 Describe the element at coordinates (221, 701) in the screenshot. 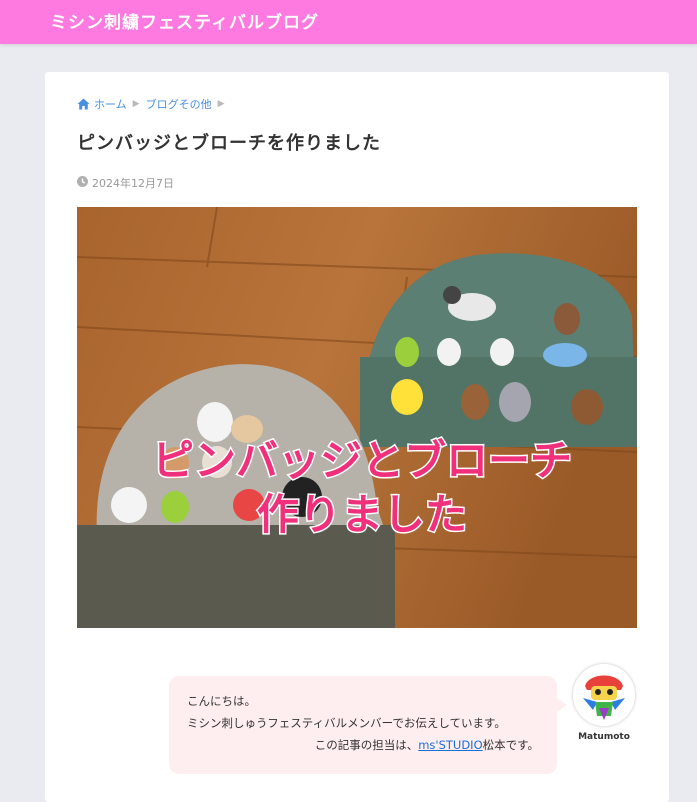

I see `balloon-greeting: こんにちは。` at that location.